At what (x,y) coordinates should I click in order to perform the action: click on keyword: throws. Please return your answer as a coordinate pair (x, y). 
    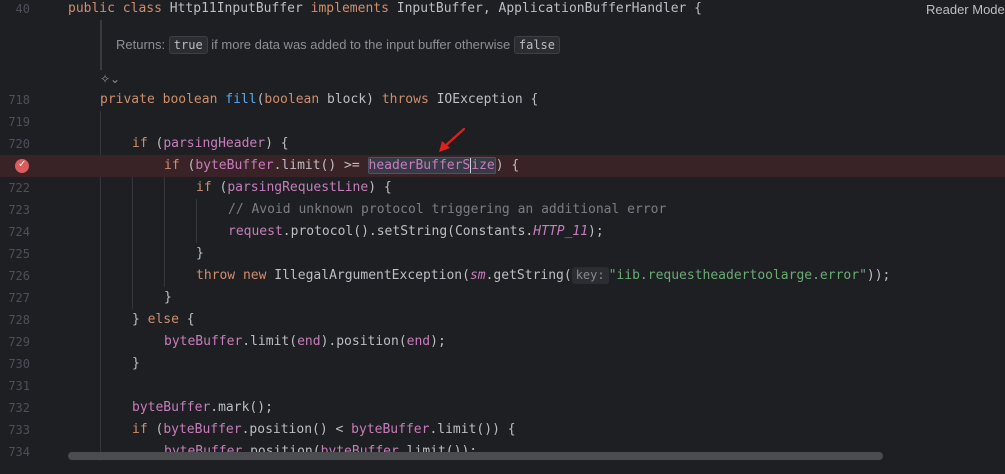
    Looking at the image, I should click on (405, 99).